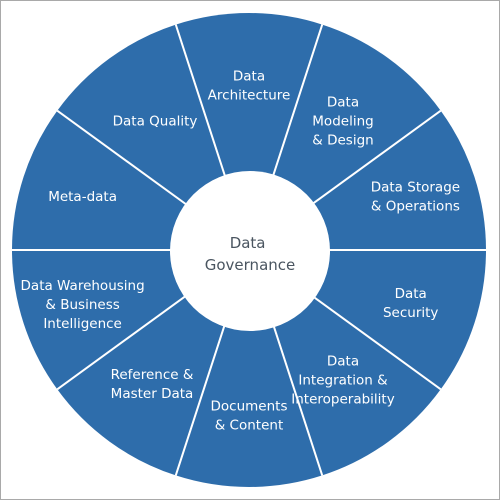  Describe the element at coordinates (82, 305) in the screenshot. I see `segment-label-line: & Business` at that location.